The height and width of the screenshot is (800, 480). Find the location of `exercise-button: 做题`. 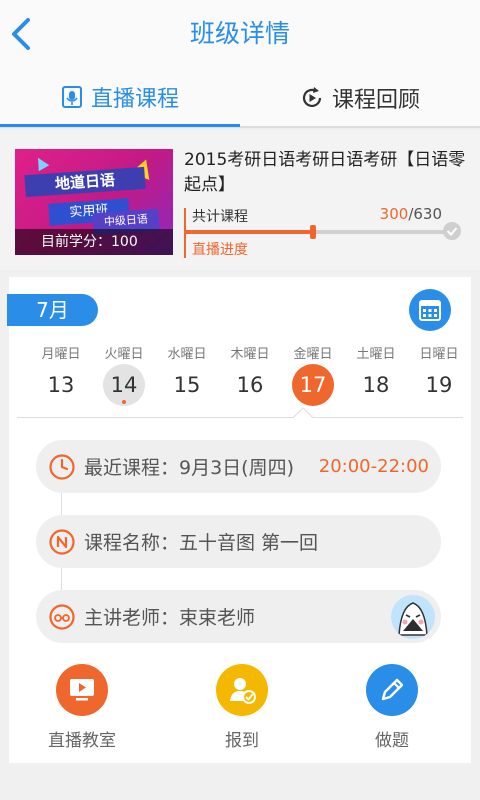

exercise-button: 做题 is located at coordinates (392, 707).